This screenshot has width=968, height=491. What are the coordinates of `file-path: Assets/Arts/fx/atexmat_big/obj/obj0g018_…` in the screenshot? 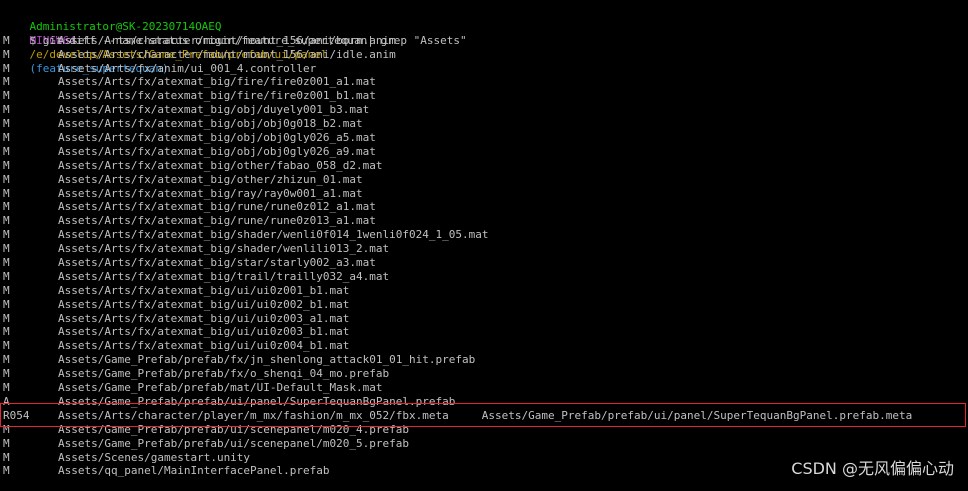 It's located at (210, 124).